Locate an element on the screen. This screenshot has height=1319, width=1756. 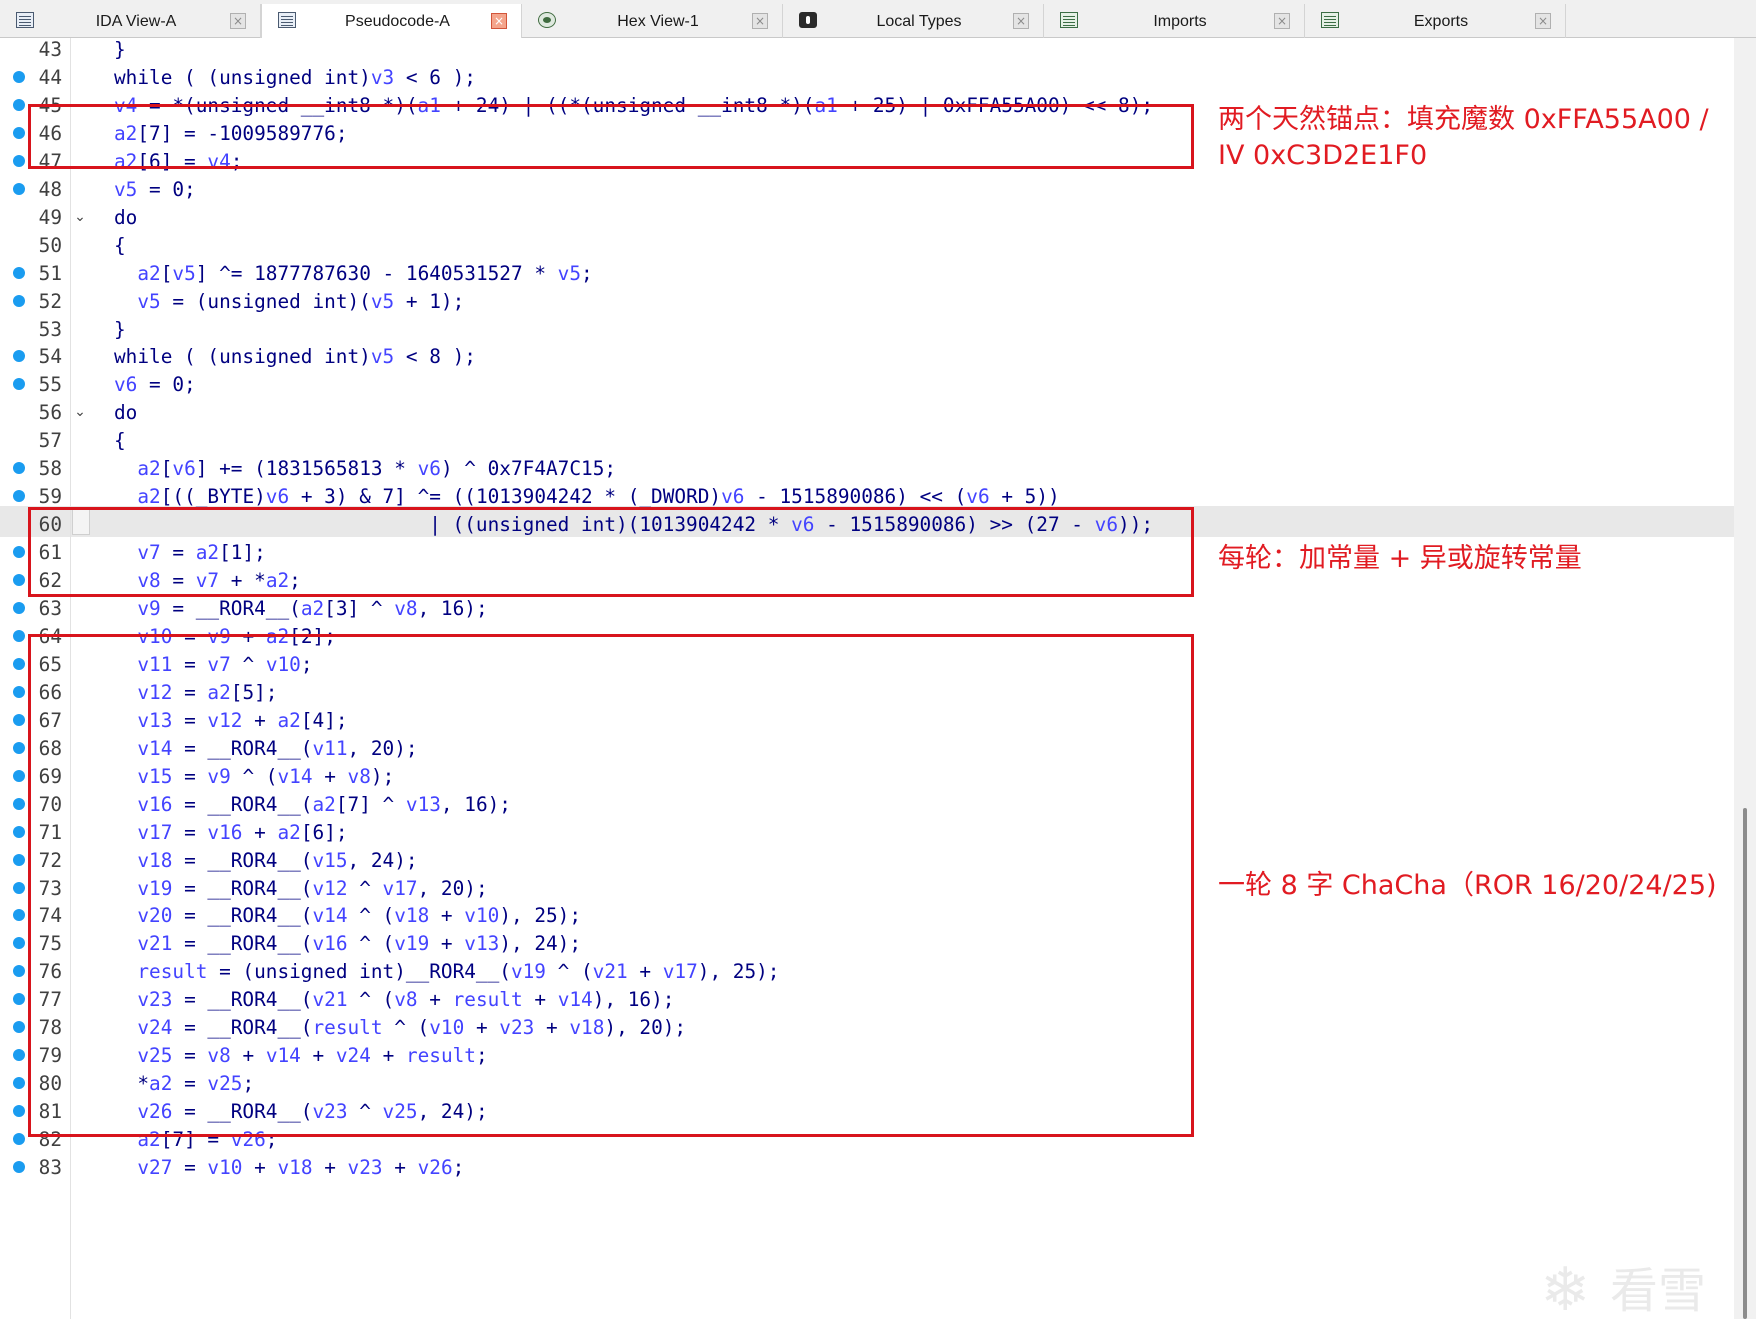
annotation-text-chacha-round: 一轮 8 字 ChaCha（ROR 16/20/24/25) is located at coordinates (1467, 886).